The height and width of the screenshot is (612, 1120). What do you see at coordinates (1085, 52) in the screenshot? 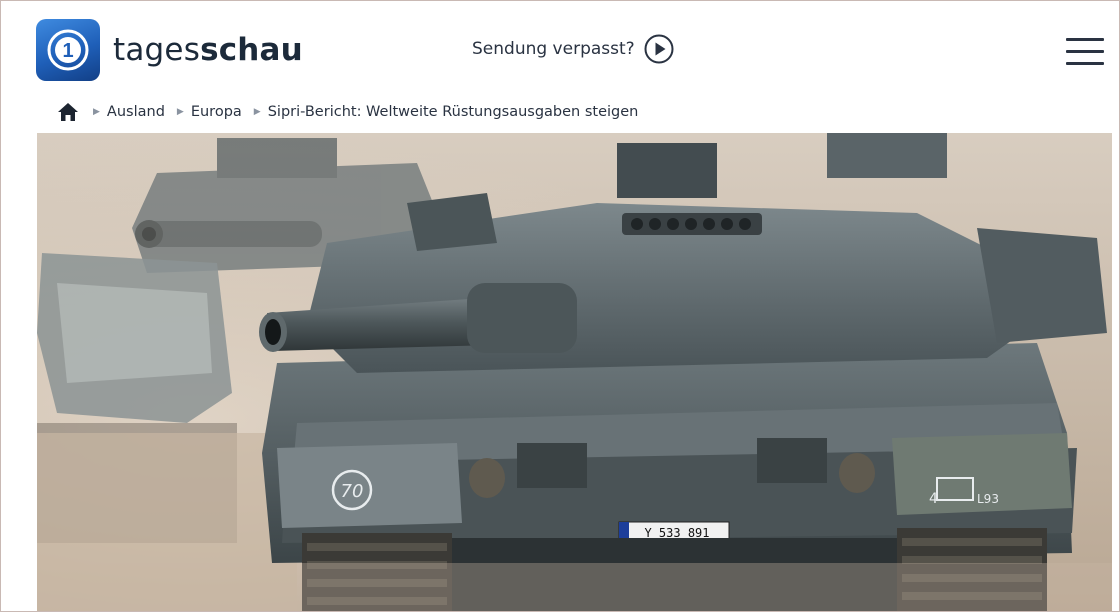
I see `hamburger-menu-icon` at bounding box center [1085, 52].